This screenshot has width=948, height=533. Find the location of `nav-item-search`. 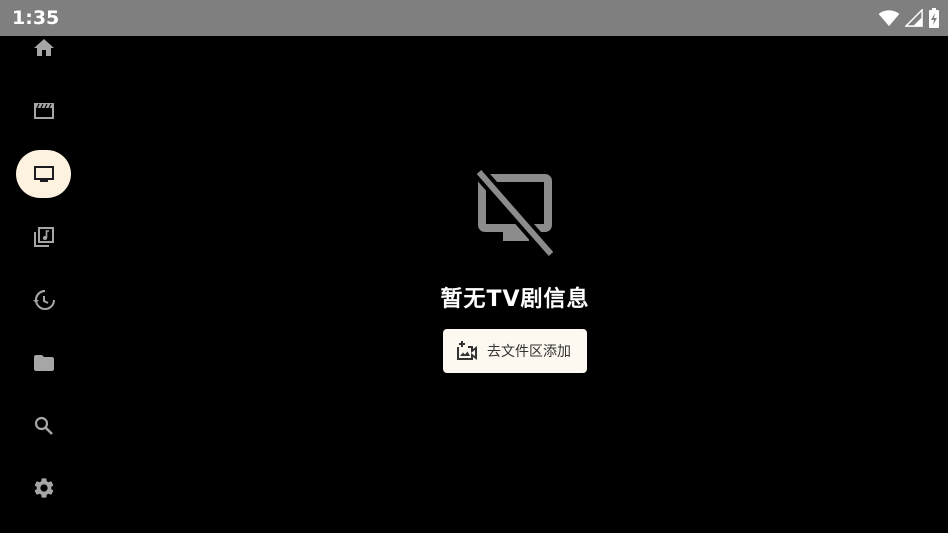

nav-item-search is located at coordinates (43, 426).